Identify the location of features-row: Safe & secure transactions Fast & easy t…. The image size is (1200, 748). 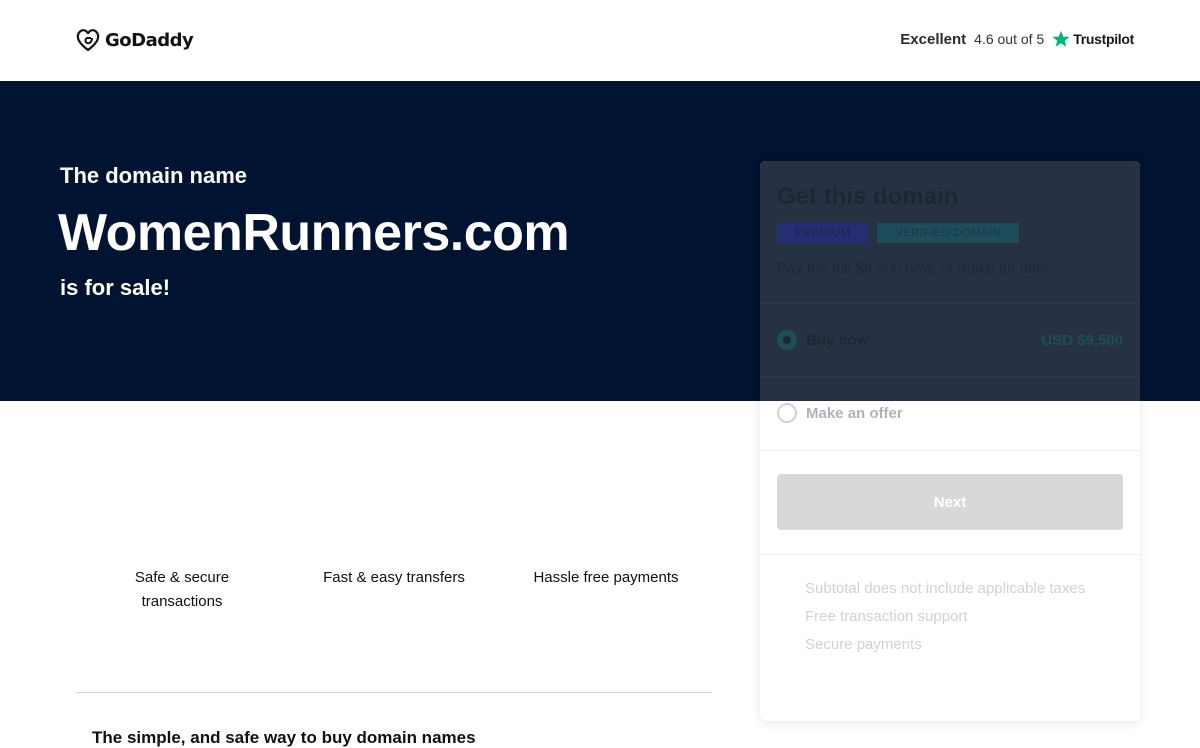
(394, 590).